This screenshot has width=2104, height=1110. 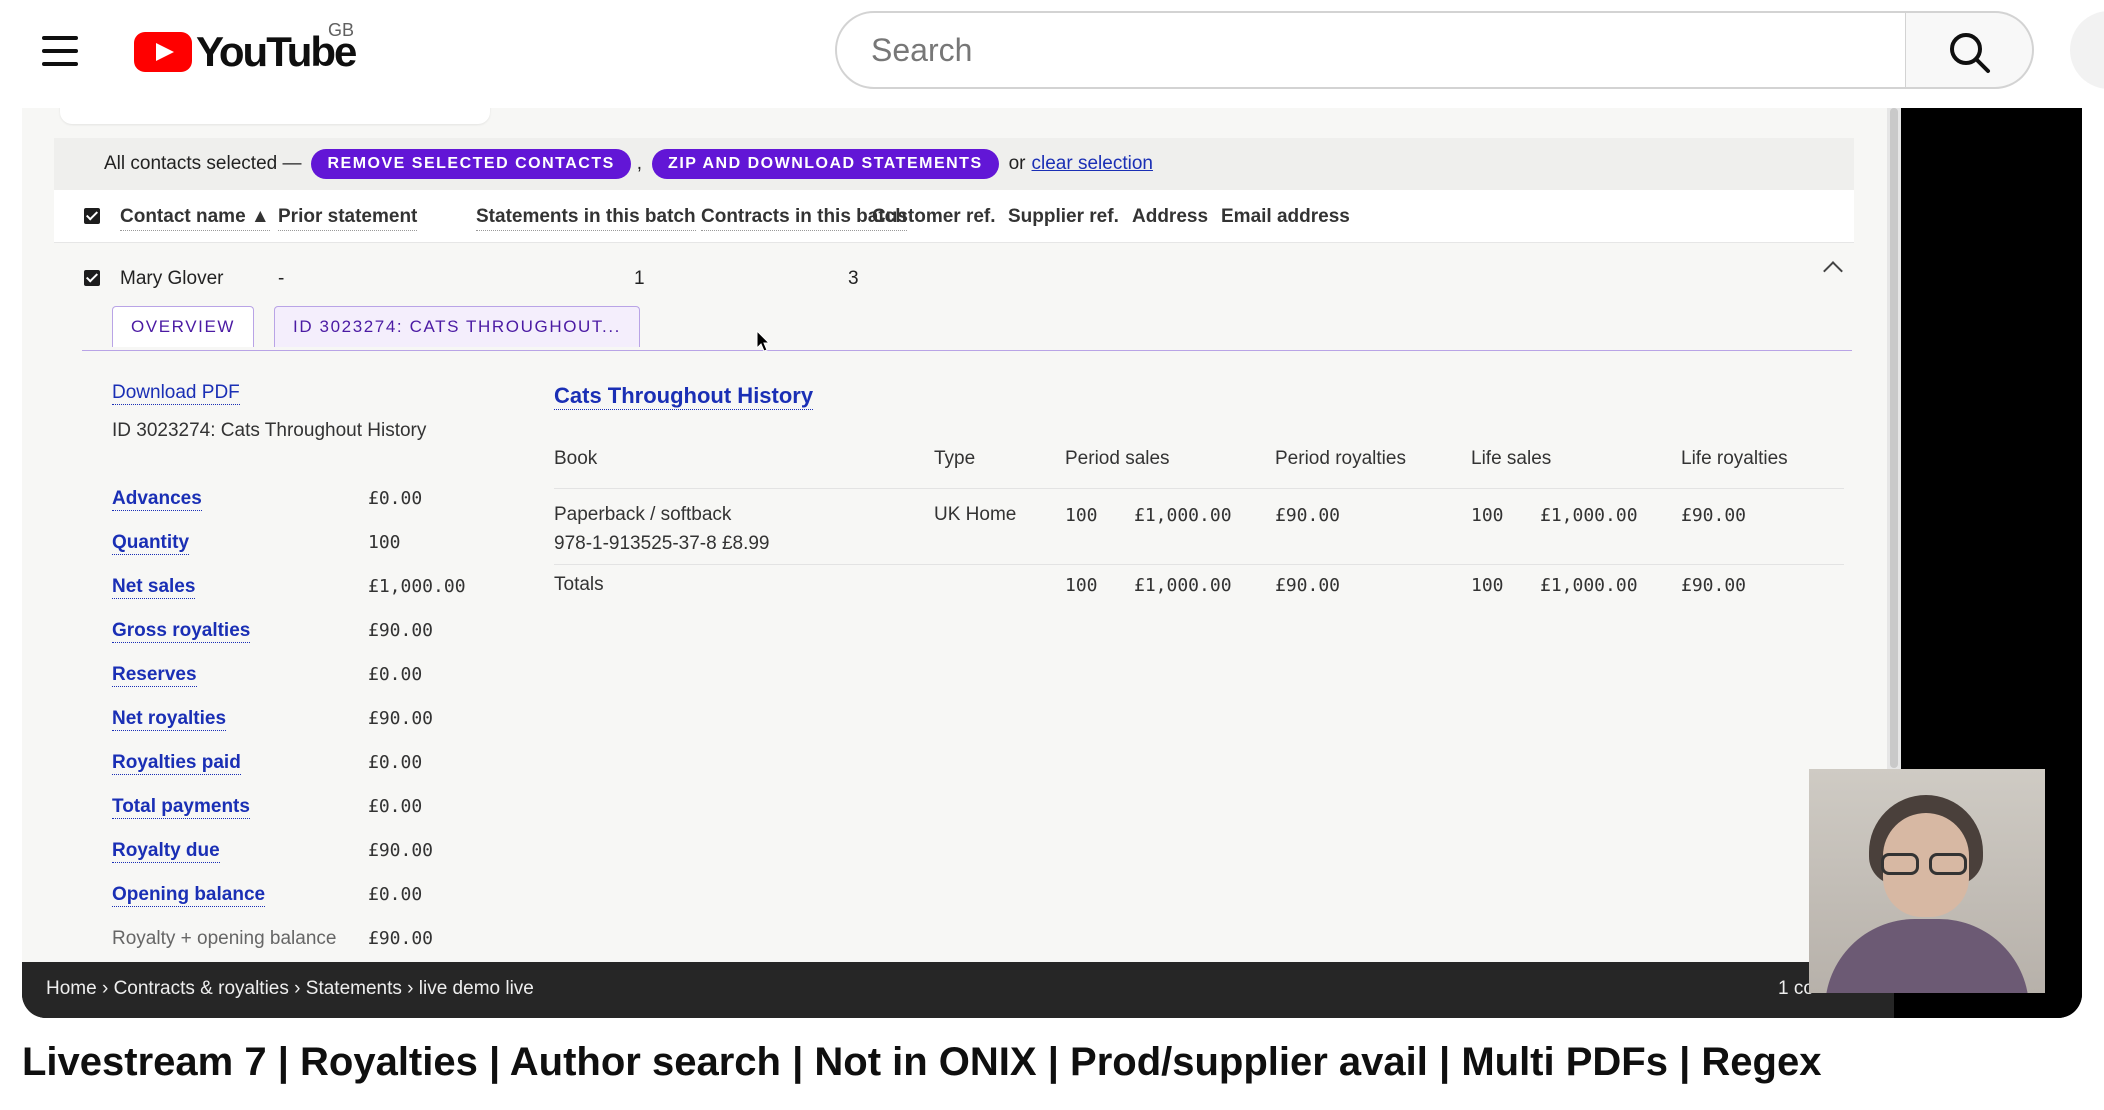 What do you see at coordinates (281, 278) in the screenshot?
I see `prior-statement-value: -` at bounding box center [281, 278].